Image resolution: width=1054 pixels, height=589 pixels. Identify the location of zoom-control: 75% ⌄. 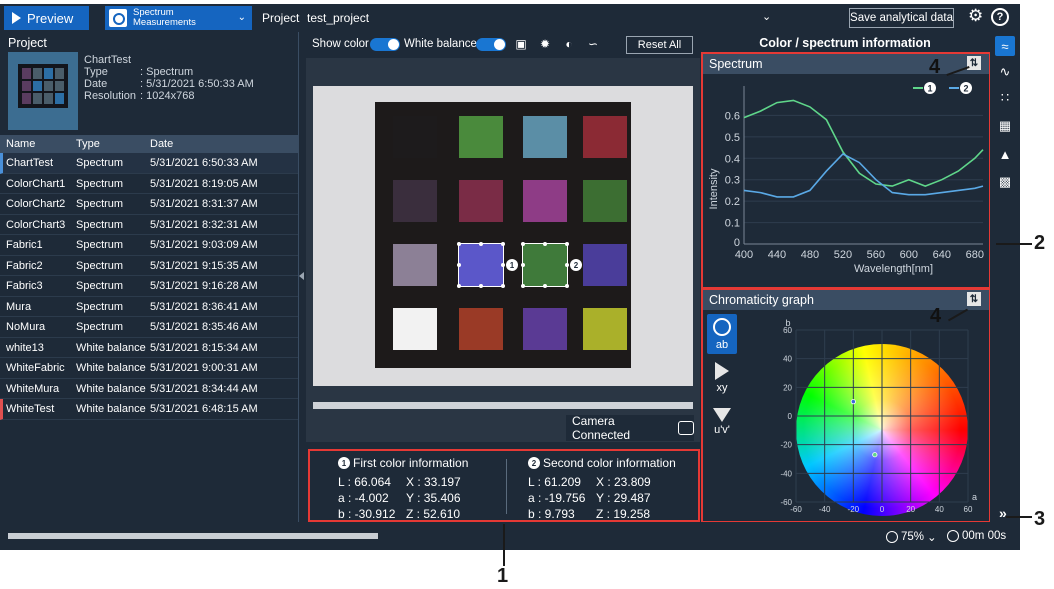
(911, 537).